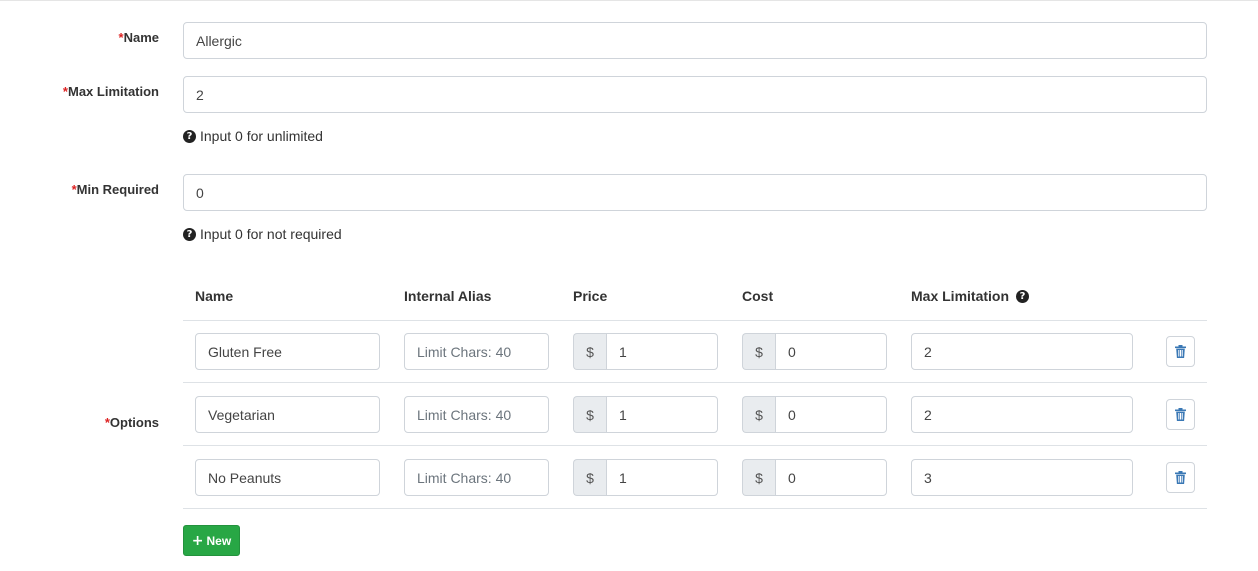 The width and height of the screenshot is (1258, 571). Describe the element at coordinates (214, 296) in the screenshot. I see `column-header-name: Name` at that location.